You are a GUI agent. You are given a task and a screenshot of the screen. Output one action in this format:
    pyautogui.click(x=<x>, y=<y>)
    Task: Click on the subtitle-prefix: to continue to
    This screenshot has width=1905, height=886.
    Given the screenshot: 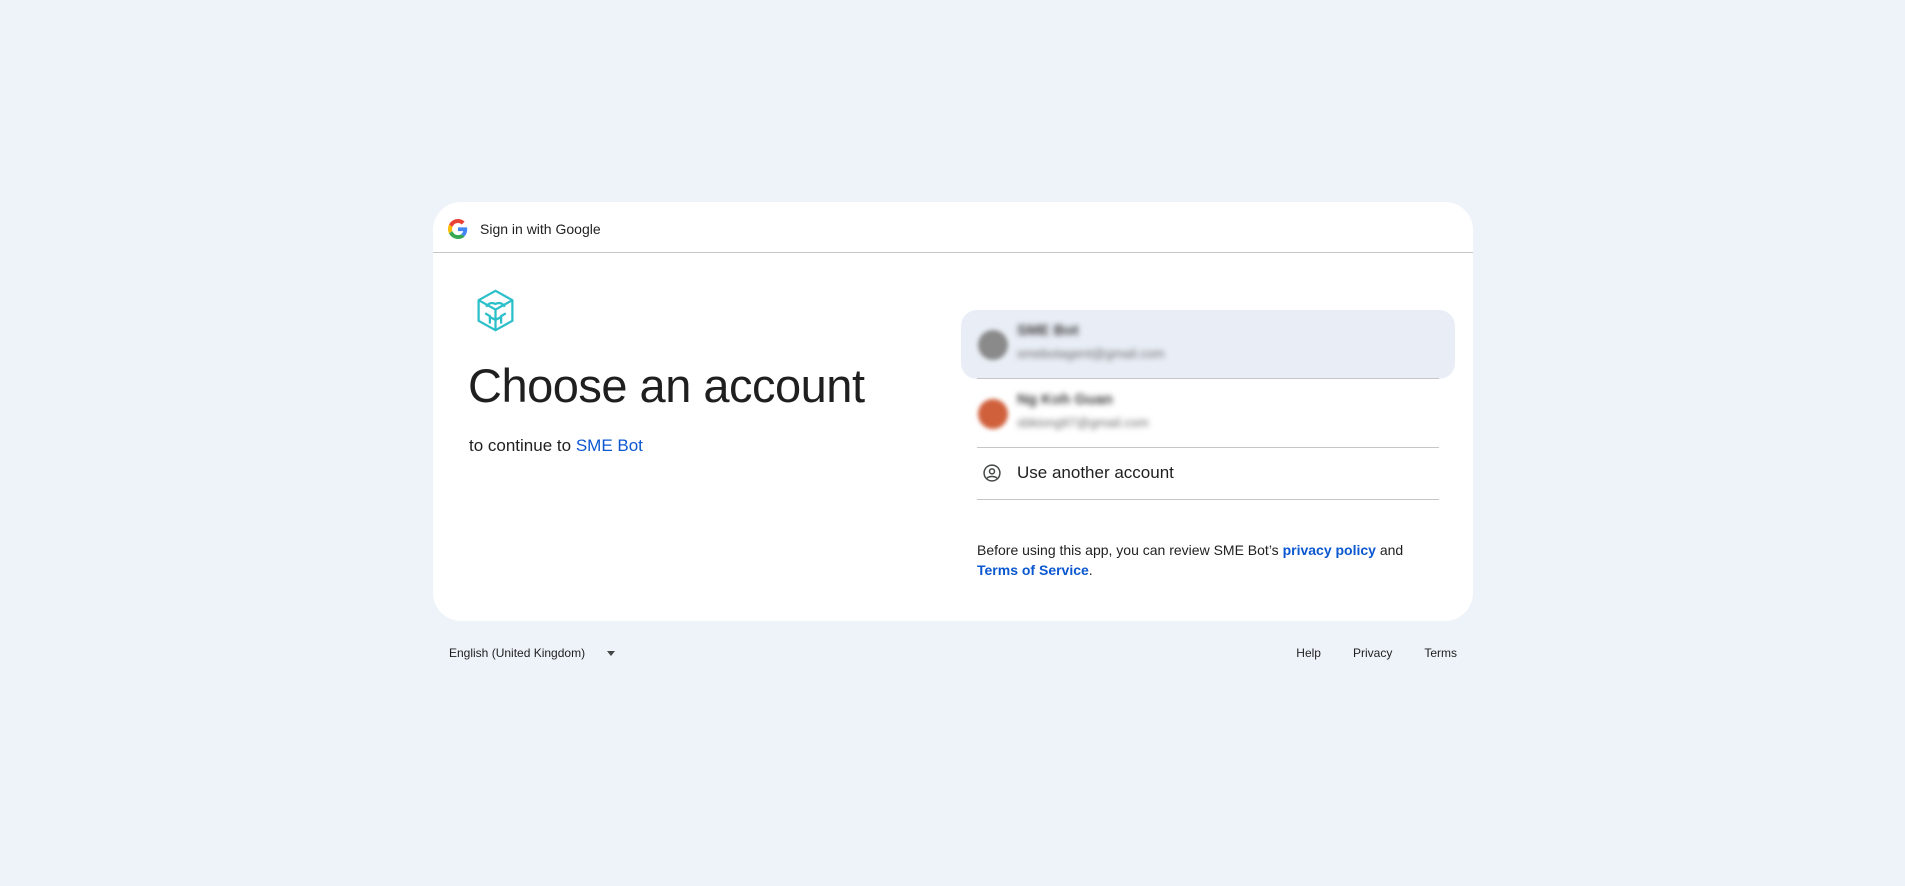 What is the action you would take?
    pyautogui.click(x=520, y=445)
    